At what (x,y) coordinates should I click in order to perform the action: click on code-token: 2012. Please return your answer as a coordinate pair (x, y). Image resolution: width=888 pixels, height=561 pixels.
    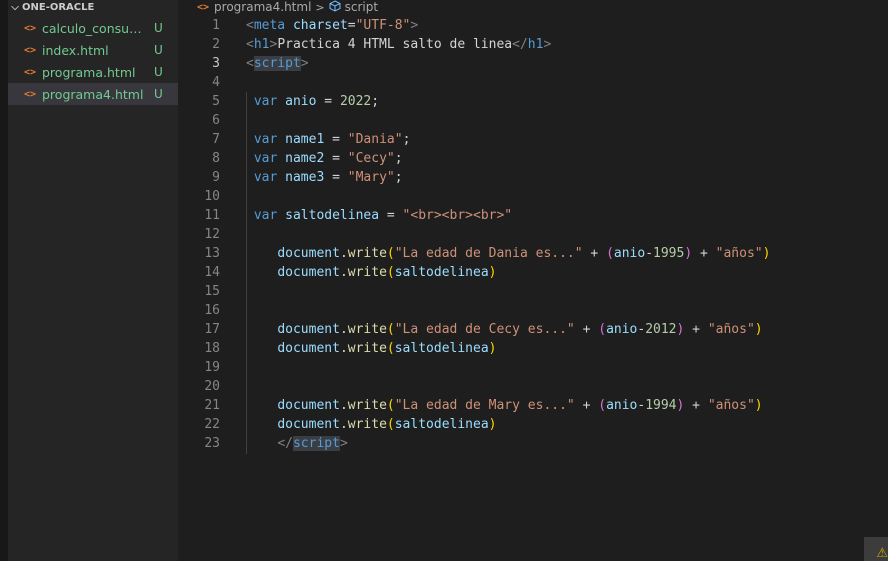
    Looking at the image, I should click on (661, 329).